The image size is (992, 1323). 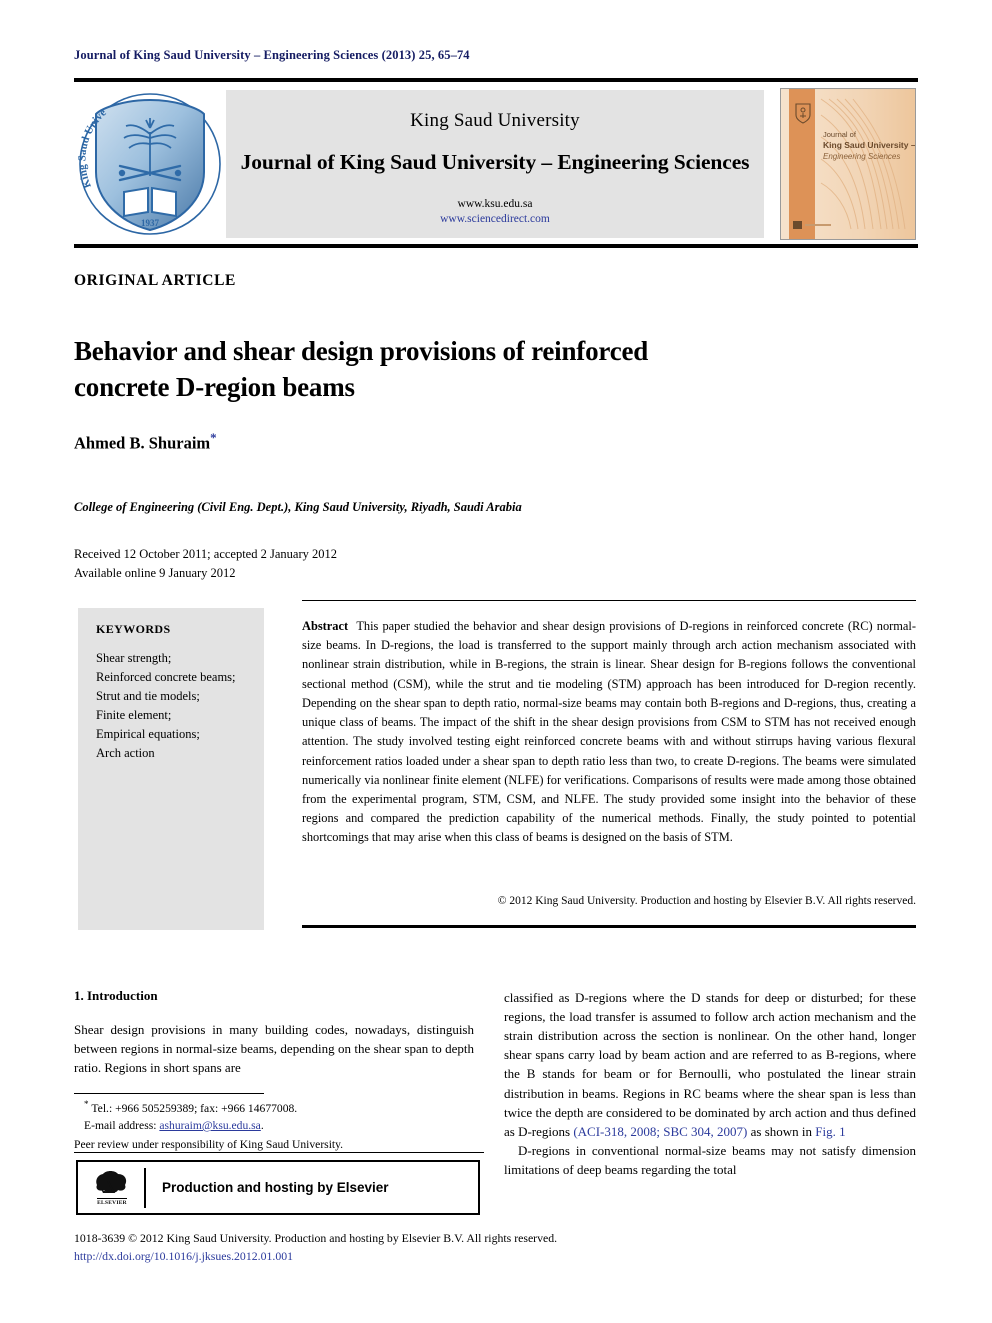 I want to click on author-name: Ahmed B. Shuraim*, so click(x=145, y=442).